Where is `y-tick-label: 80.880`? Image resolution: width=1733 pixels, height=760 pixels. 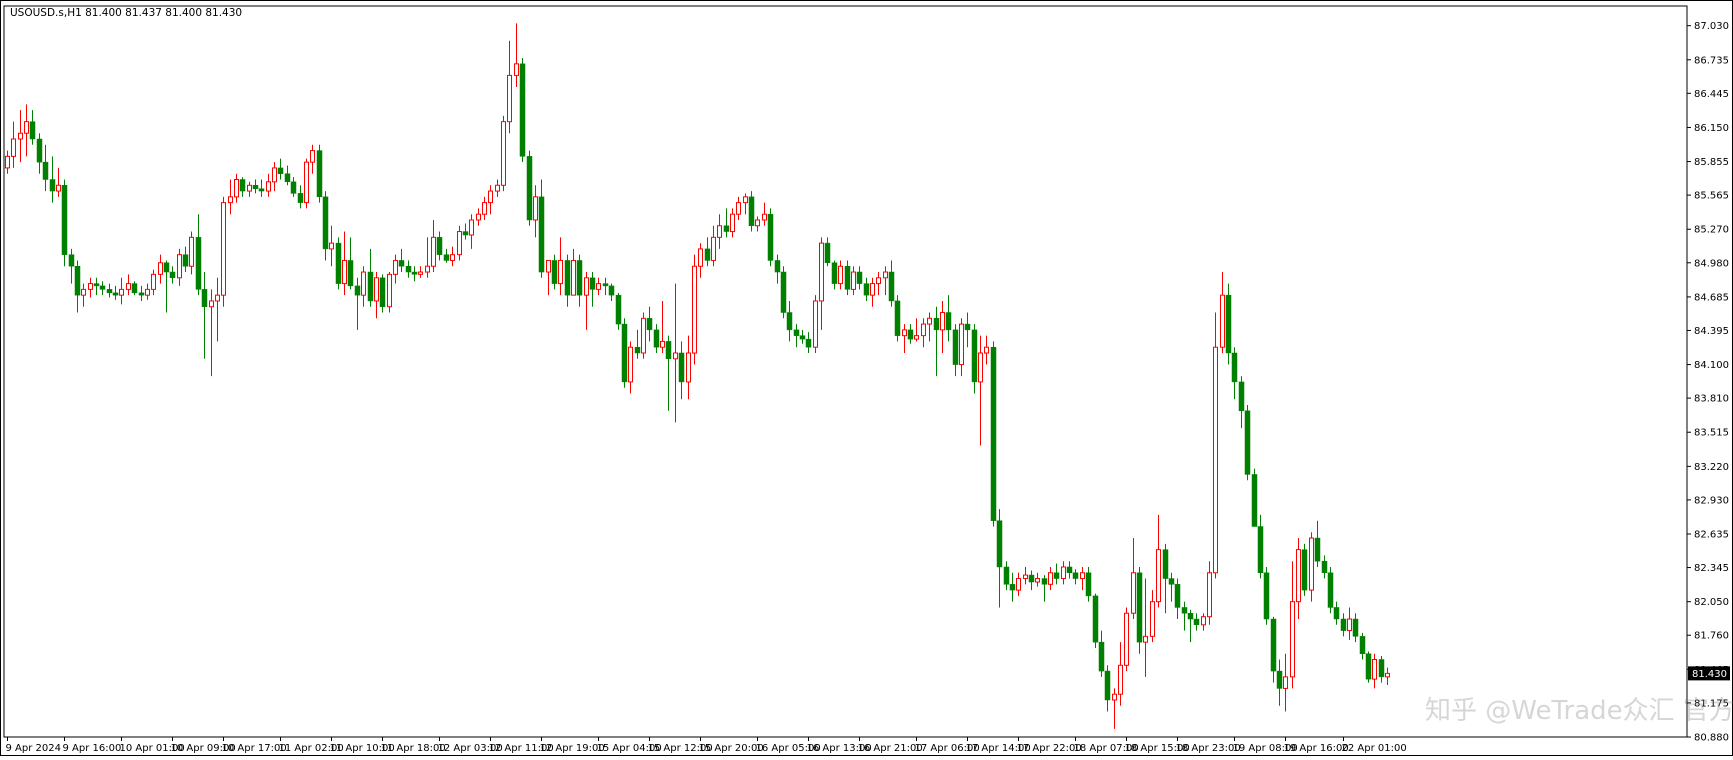 y-tick-label: 80.880 is located at coordinates (1711, 738).